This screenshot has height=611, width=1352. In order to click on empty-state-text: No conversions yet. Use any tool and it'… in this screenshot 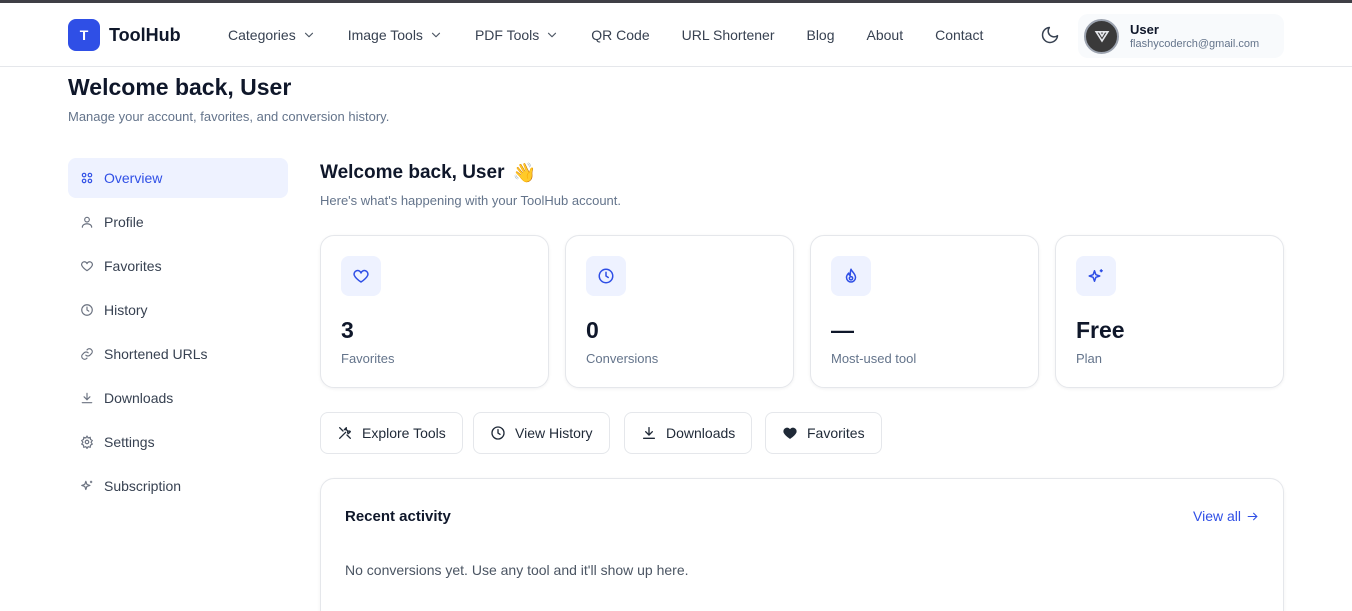, I will do `click(517, 570)`.